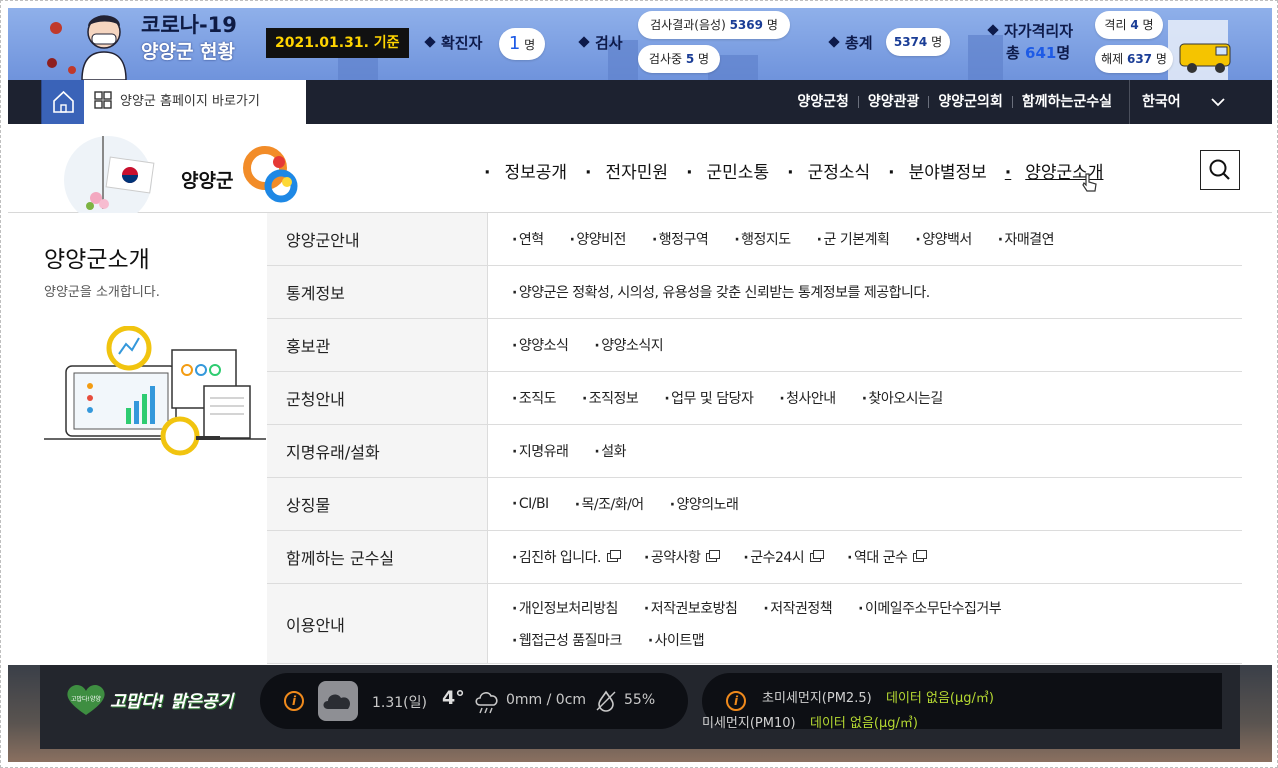  Describe the element at coordinates (707, 505) in the screenshot. I see `mega-menu-link-label: 양양의노래` at that location.